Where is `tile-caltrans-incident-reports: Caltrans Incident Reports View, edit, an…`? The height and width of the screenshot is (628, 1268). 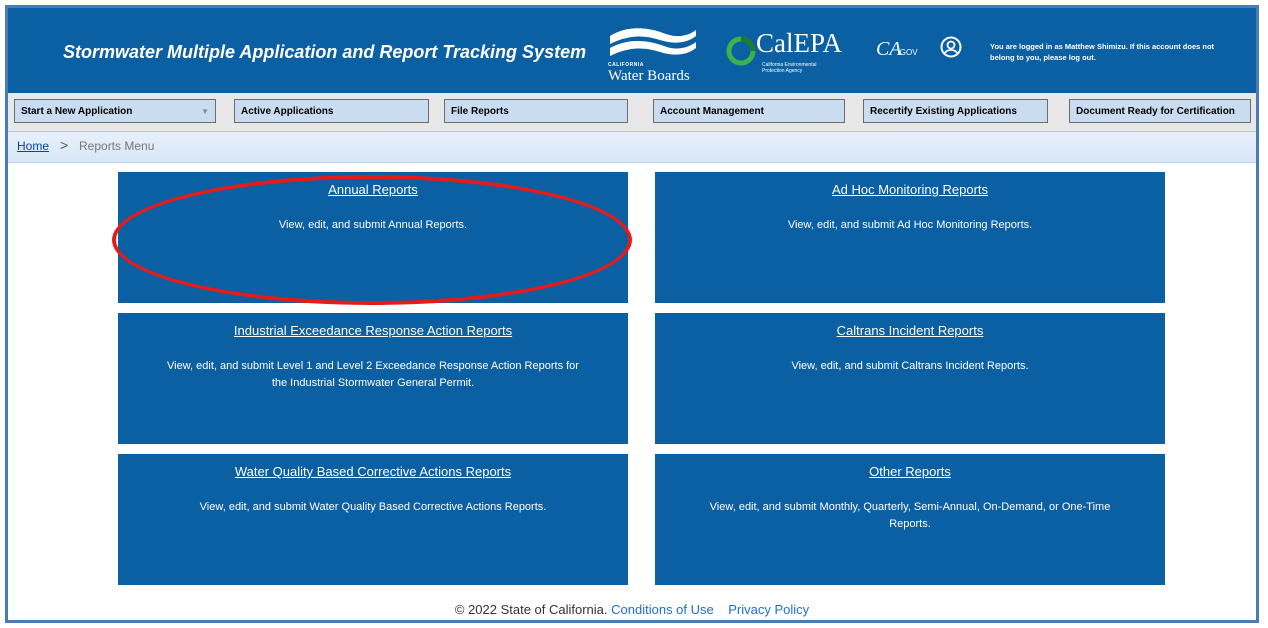 tile-caltrans-incident-reports: Caltrans Incident Reports View, edit, an… is located at coordinates (910, 378).